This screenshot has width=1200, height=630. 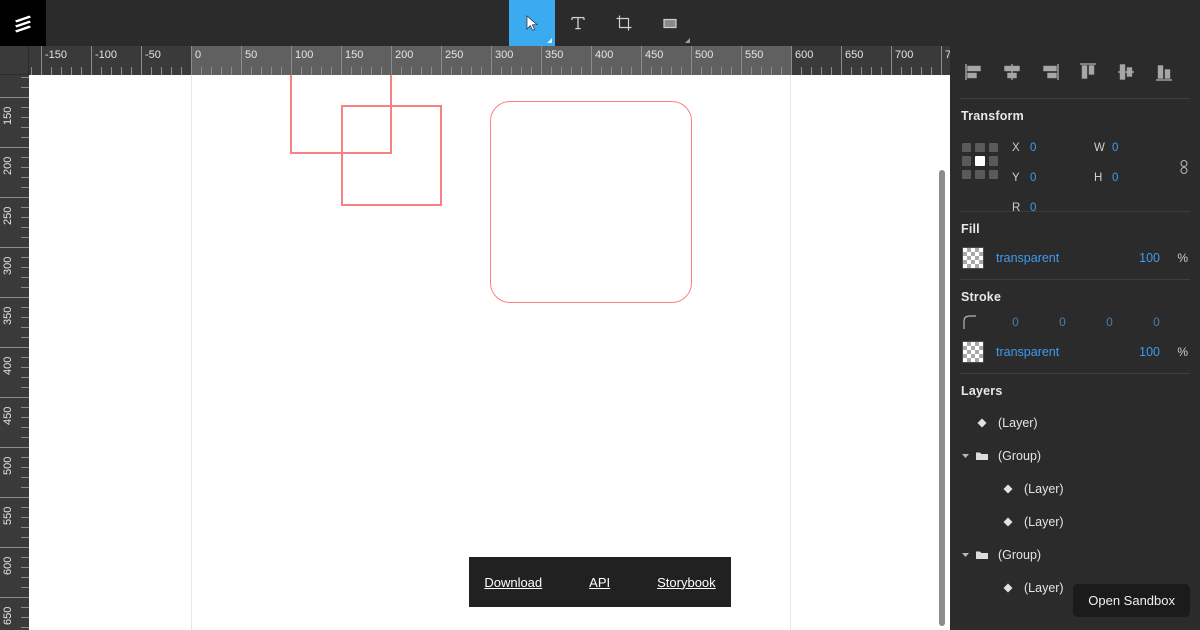 What do you see at coordinates (1115, 178) in the screenshot?
I see `transform-value-h: 0` at bounding box center [1115, 178].